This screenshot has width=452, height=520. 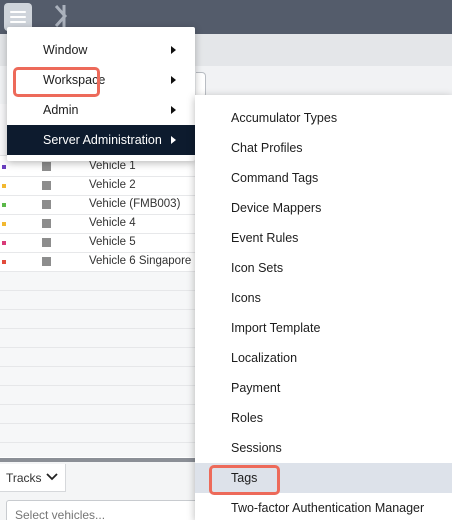 What do you see at coordinates (246, 298) in the screenshot?
I see `submenu-item-label: Icons` at bounding box center [246, 298].